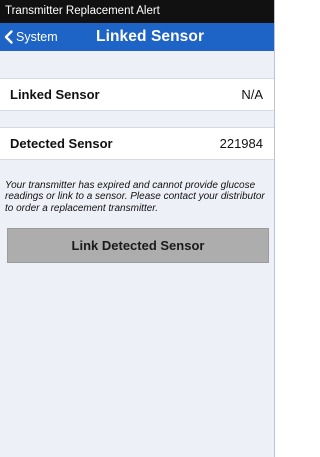 Image resolution: width=320 pixels, height=457 pixels. Describe the element at coordinates (8, 37) in the screenshot. I see `chevron-left-icon` at that location.